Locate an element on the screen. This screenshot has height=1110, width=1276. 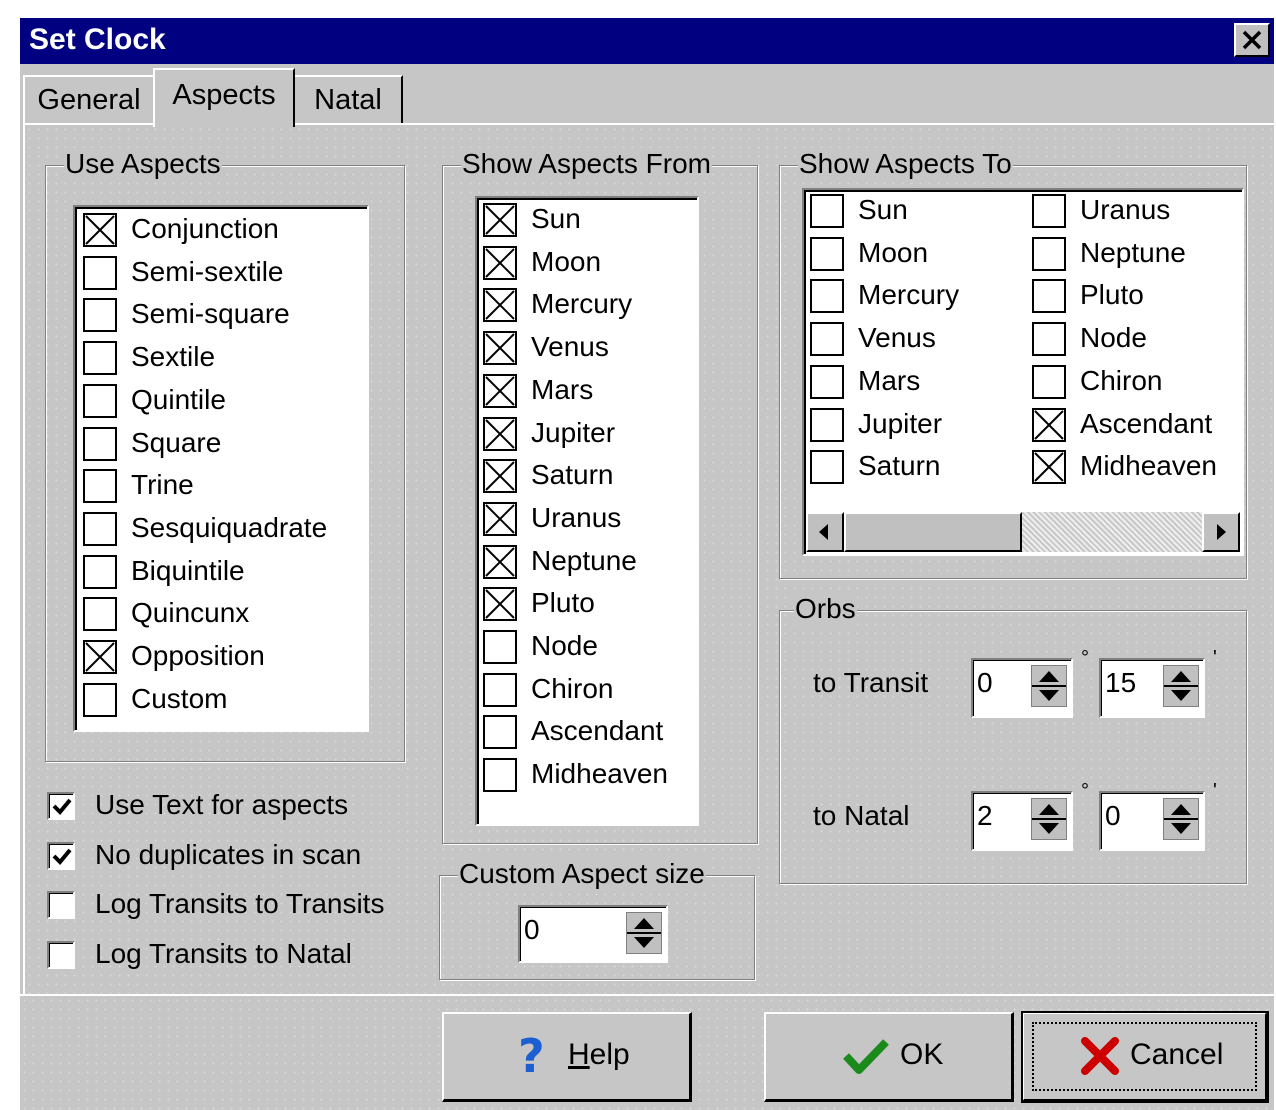
show-to-item-label: Node is located at coordinates (1113, 338).